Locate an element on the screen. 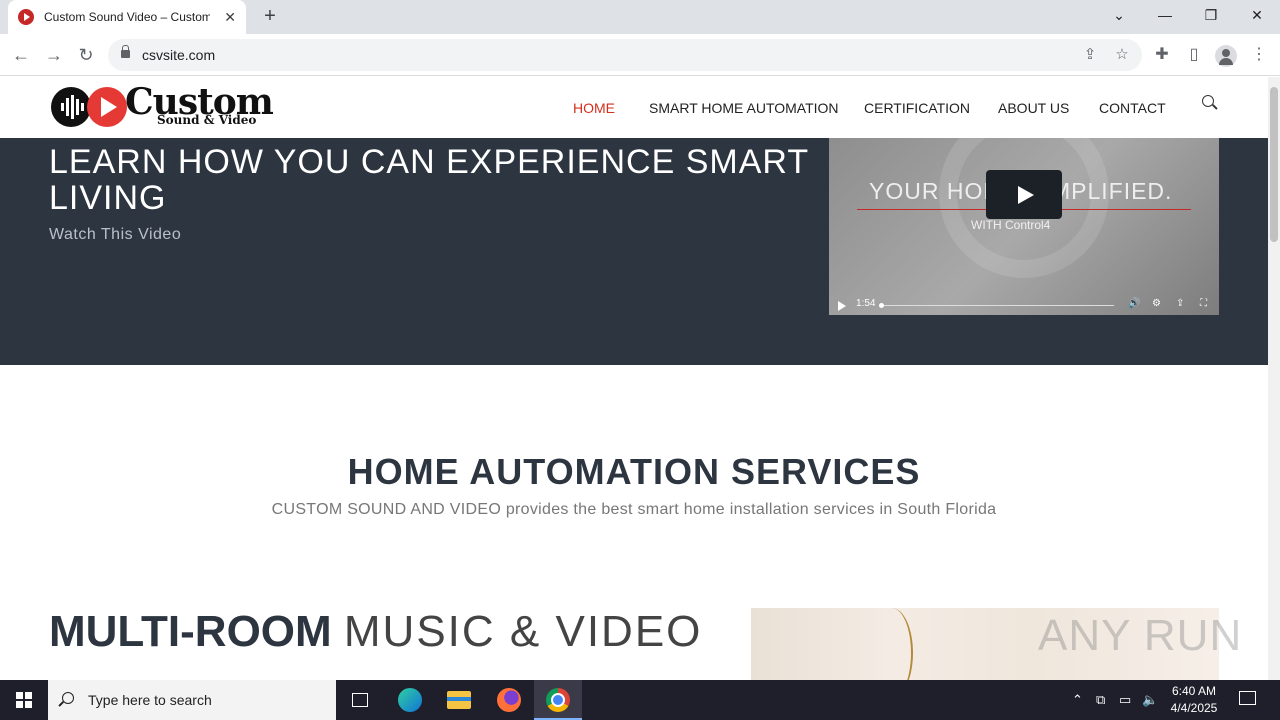 The image size is (1280, 720). site-favicon-icon is located at coordinates (26, 17).